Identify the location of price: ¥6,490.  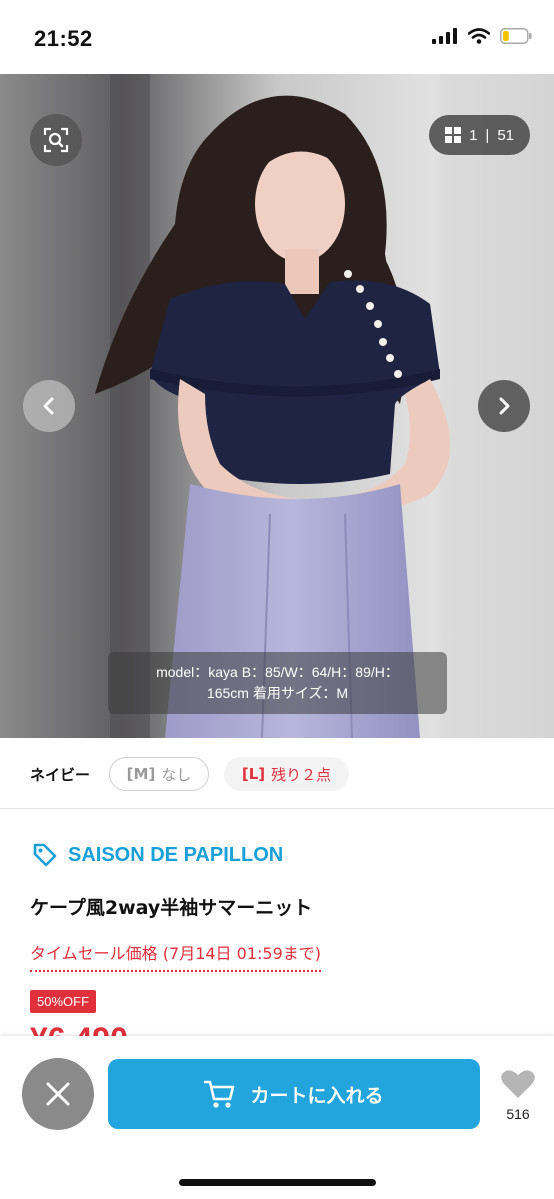
(79, 1029).